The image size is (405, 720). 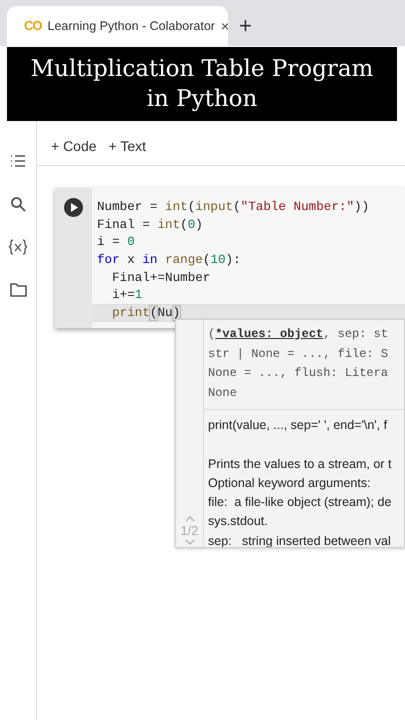 I want to click on code-line: Final+=Number, so click(x=161, y=278).